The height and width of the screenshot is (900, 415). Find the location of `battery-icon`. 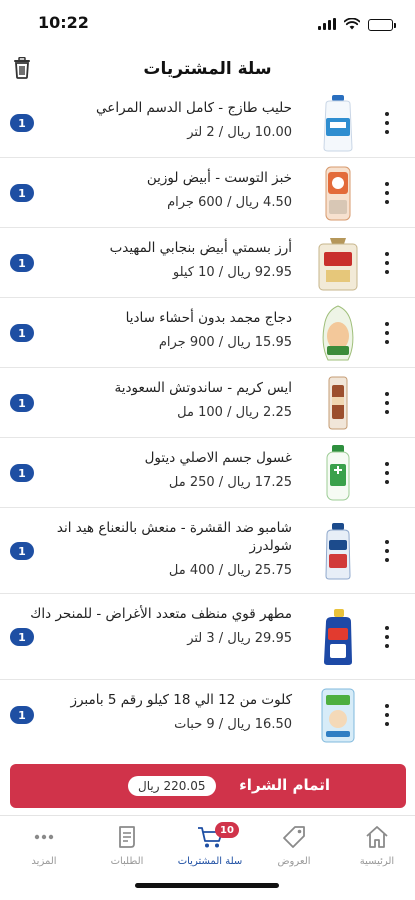

battery-icon is located at coordinates (382, 24).